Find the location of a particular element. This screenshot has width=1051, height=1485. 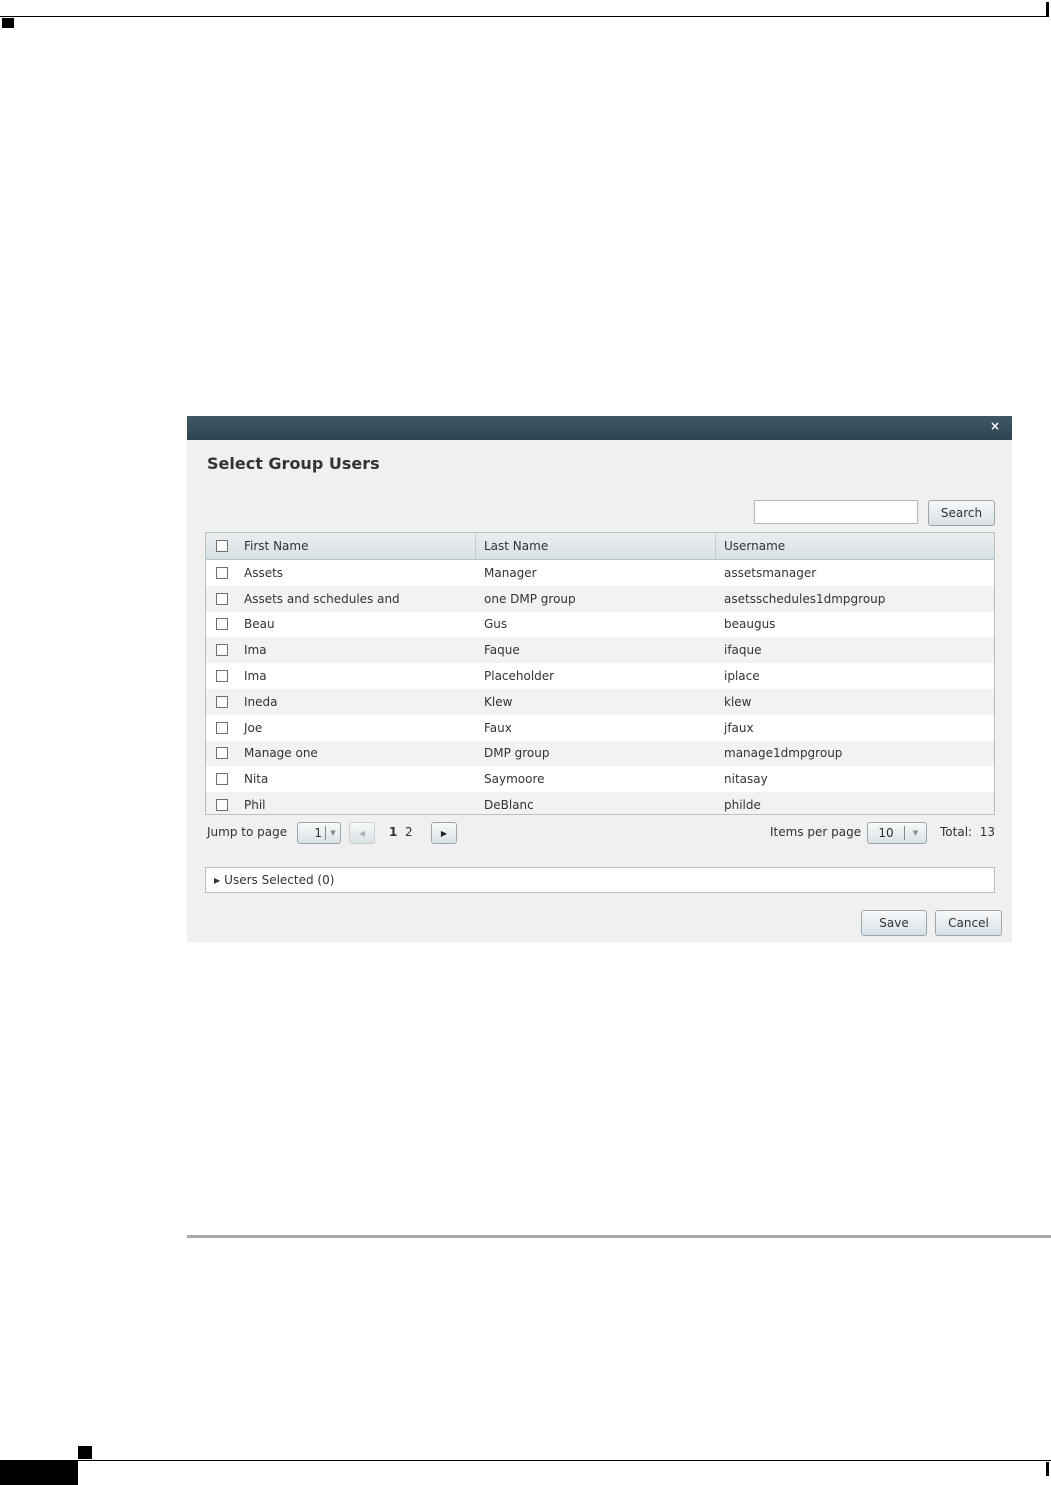

bottom-left-marker is located at coordinates (85, 1452).